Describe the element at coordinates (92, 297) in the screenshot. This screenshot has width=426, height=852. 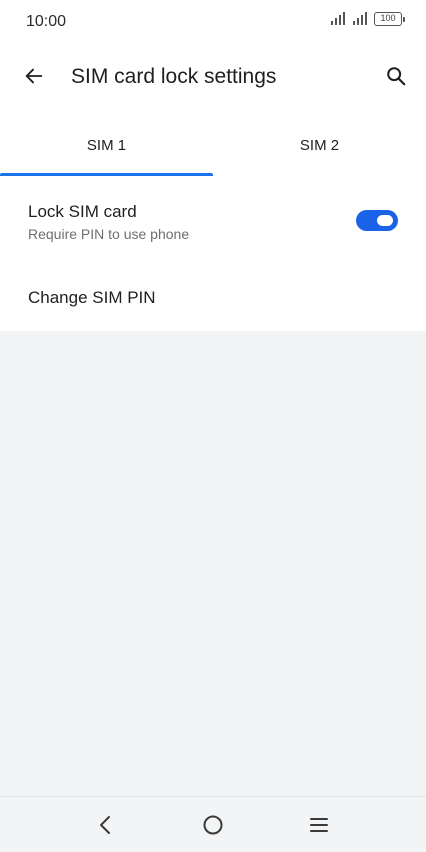
I see `change-sim-pin-title: Change SIM PIN` at that location.